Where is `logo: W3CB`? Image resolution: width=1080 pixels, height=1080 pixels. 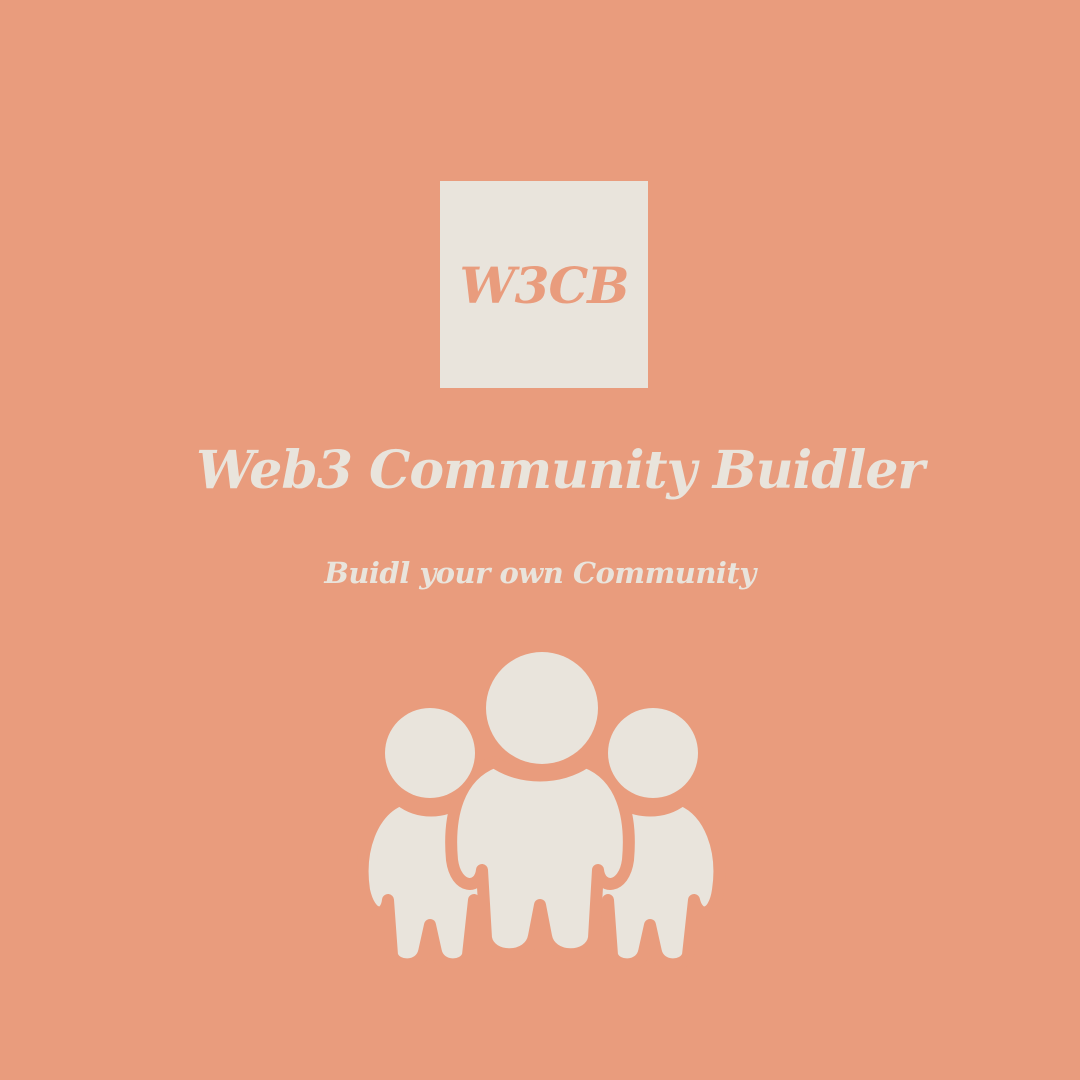
logo: W3CB is located at coordinates (544, 284).